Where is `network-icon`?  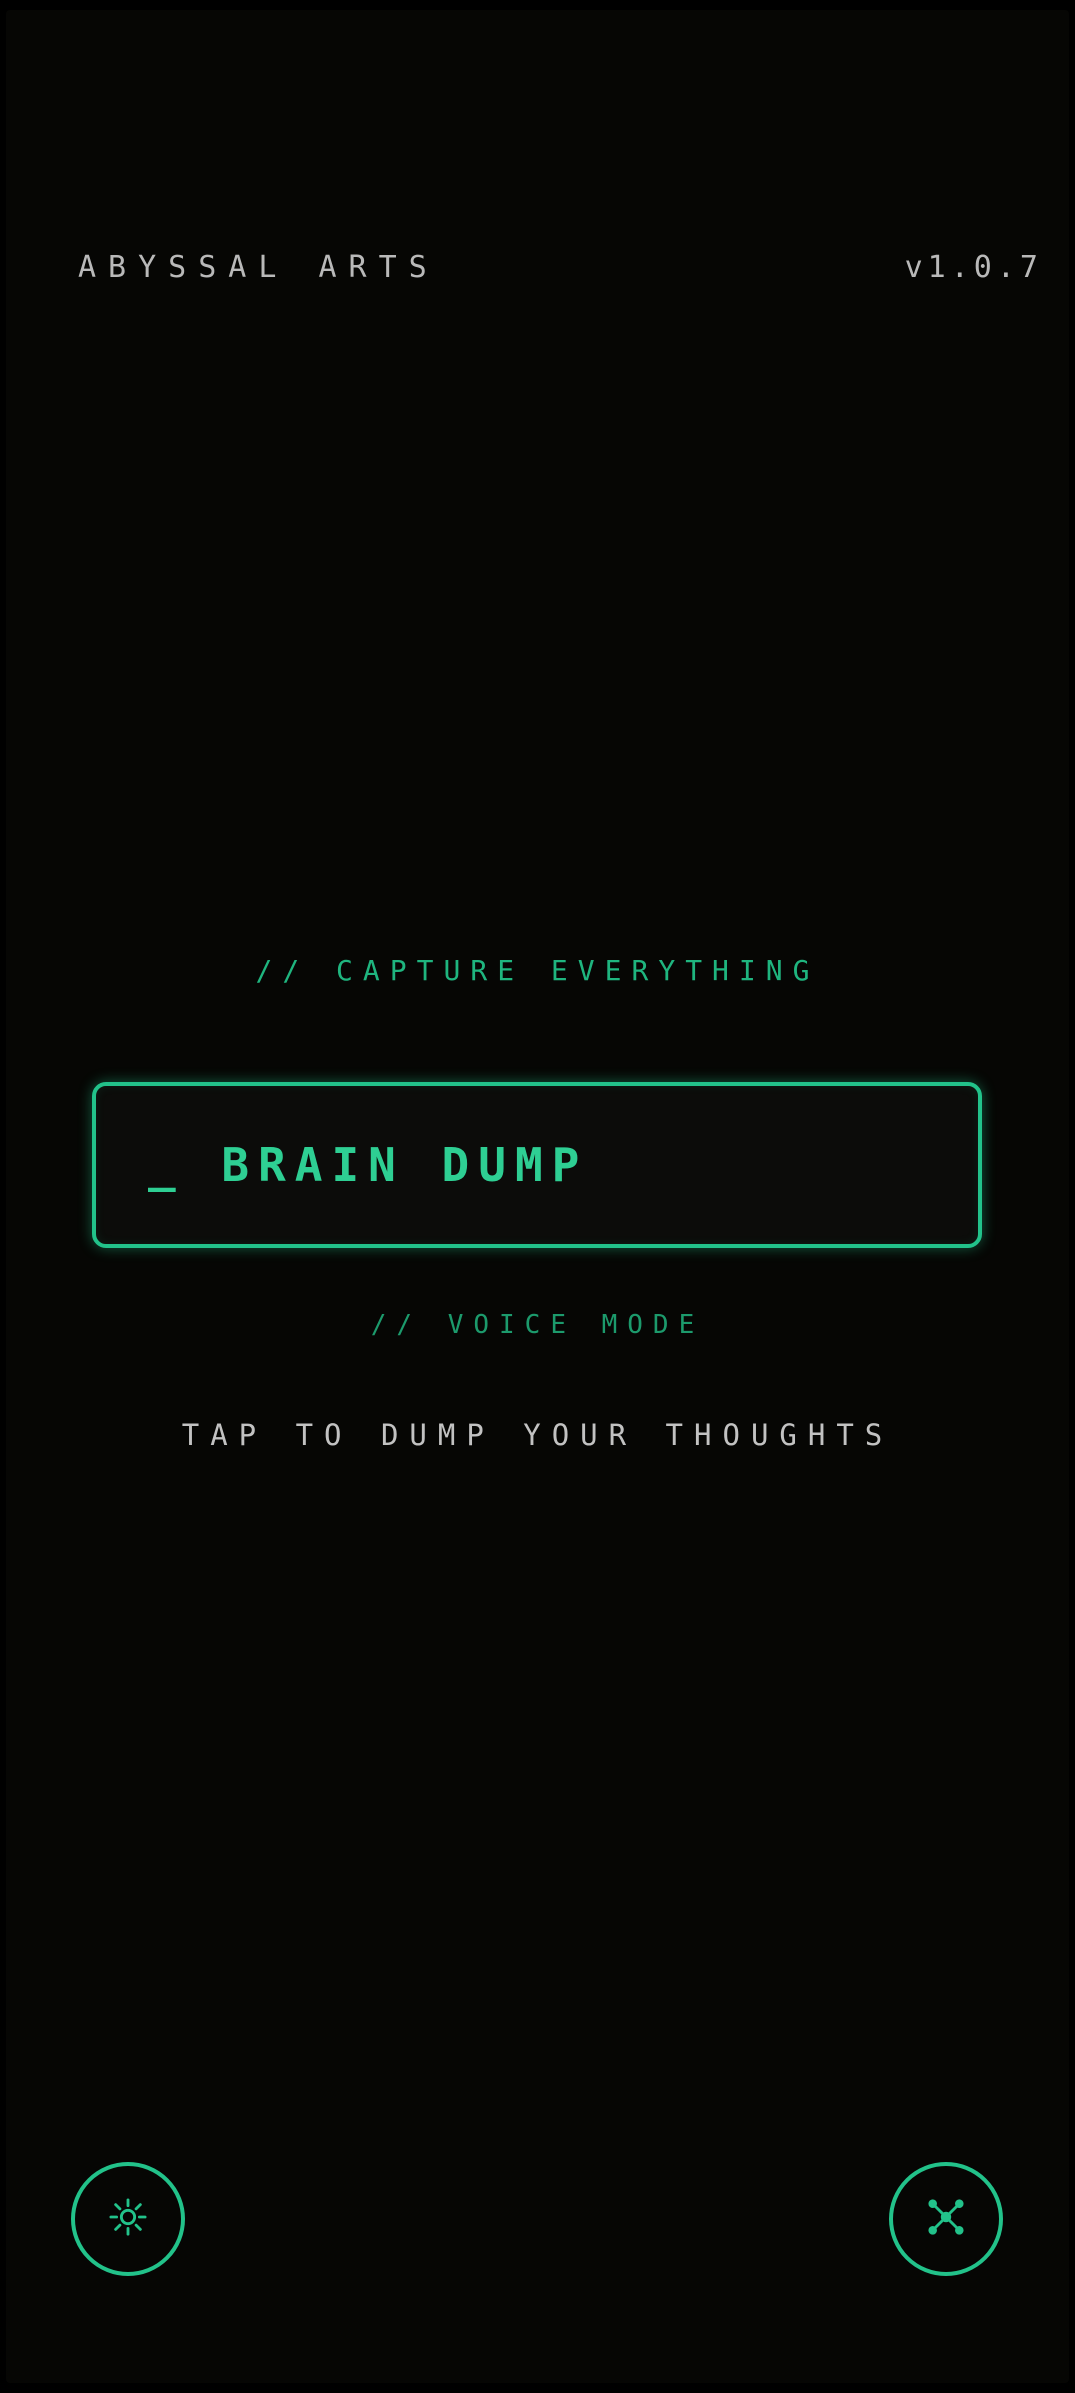
network-icon is located at coordinates (946, 2219).